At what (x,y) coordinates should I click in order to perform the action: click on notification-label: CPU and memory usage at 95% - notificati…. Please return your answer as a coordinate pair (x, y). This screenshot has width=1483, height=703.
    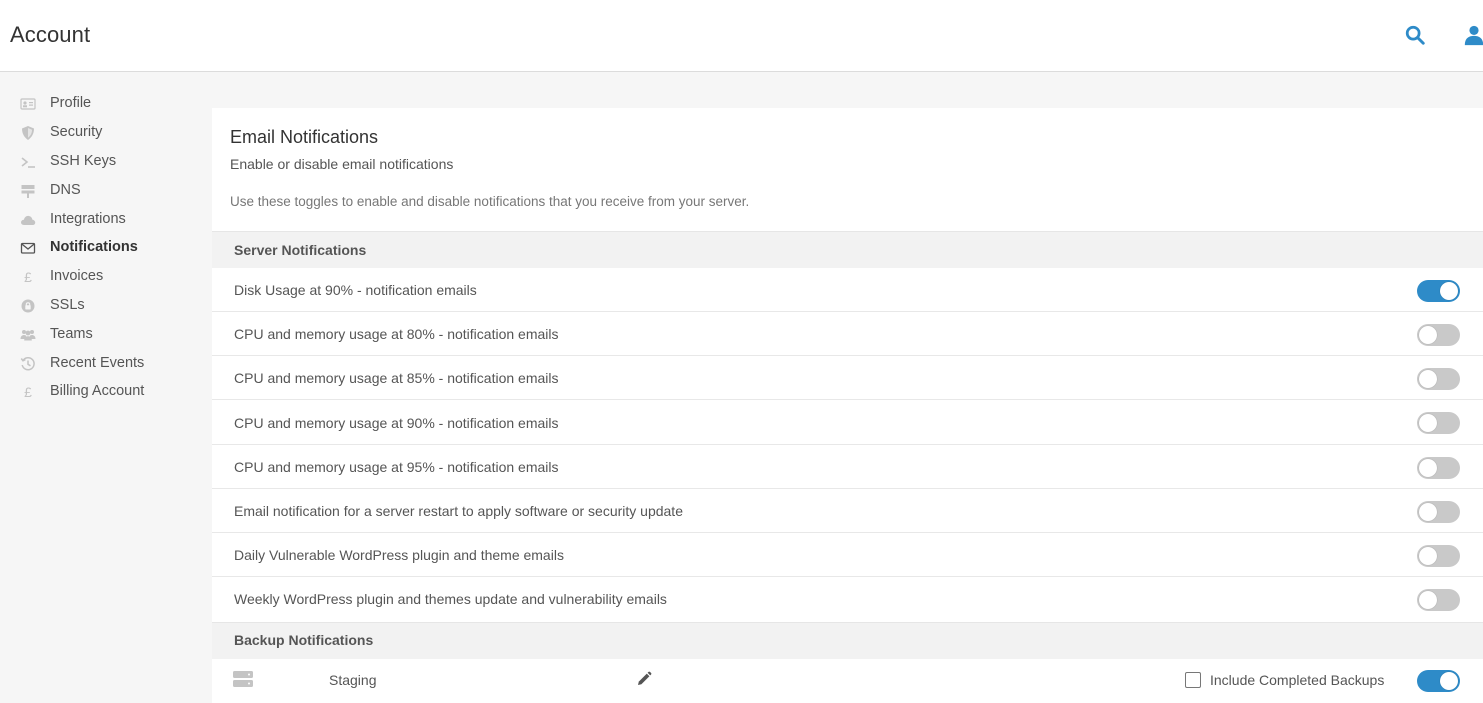
    Looking at the image, I should click on (396, 467).